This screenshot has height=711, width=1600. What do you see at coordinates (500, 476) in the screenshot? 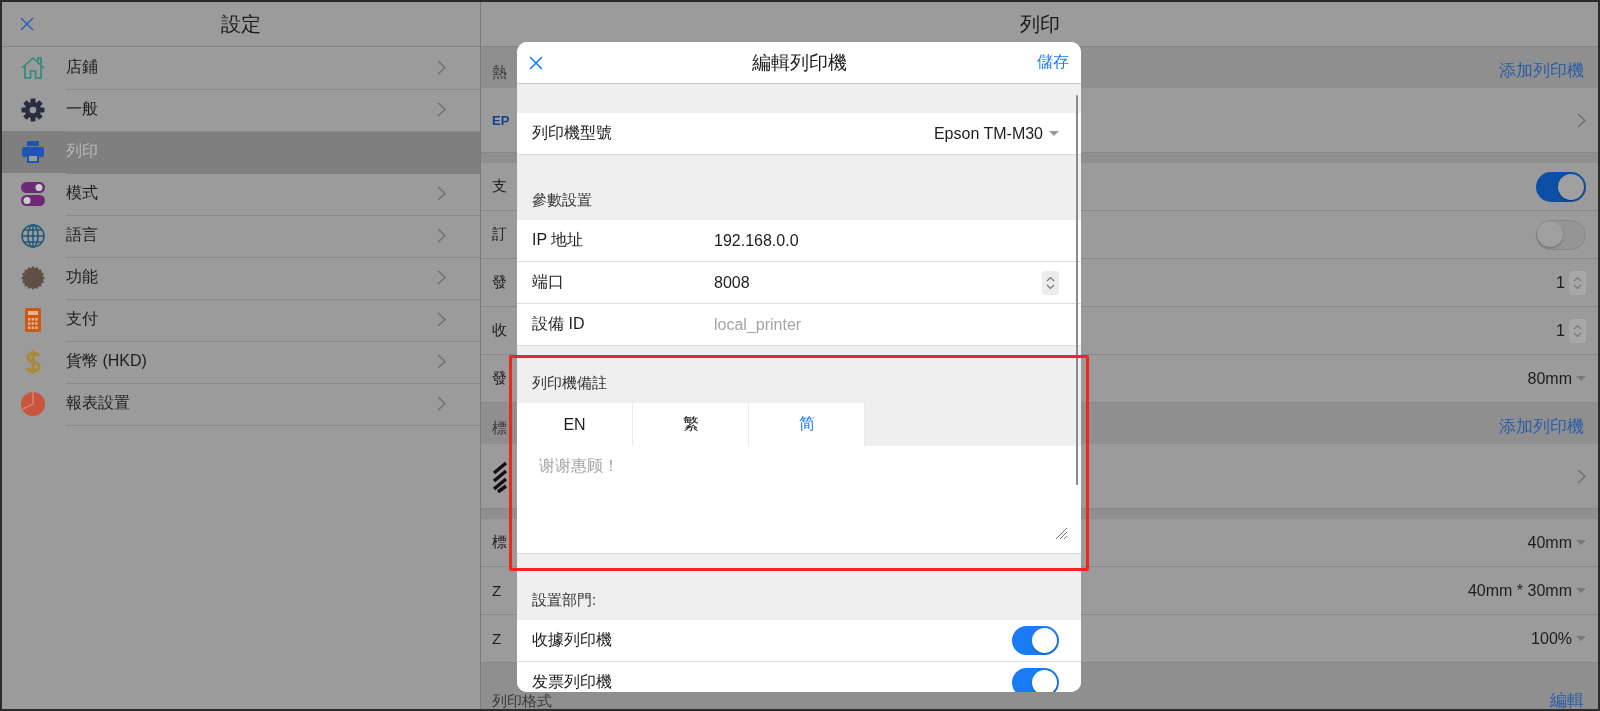
I see `stripes-icon` at bounding box center [500, 476].